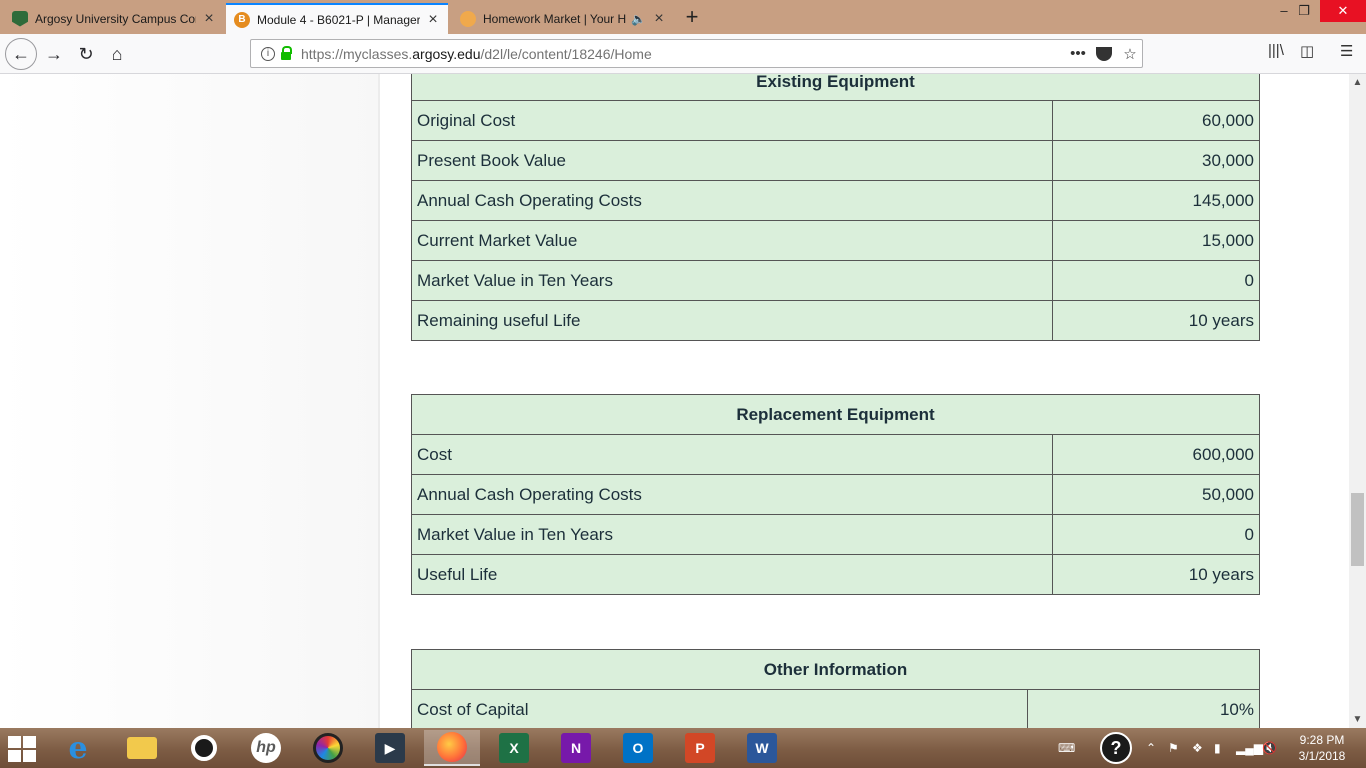  I want to click on video-app-taskbar-icon: ▶, so click(390, 748).